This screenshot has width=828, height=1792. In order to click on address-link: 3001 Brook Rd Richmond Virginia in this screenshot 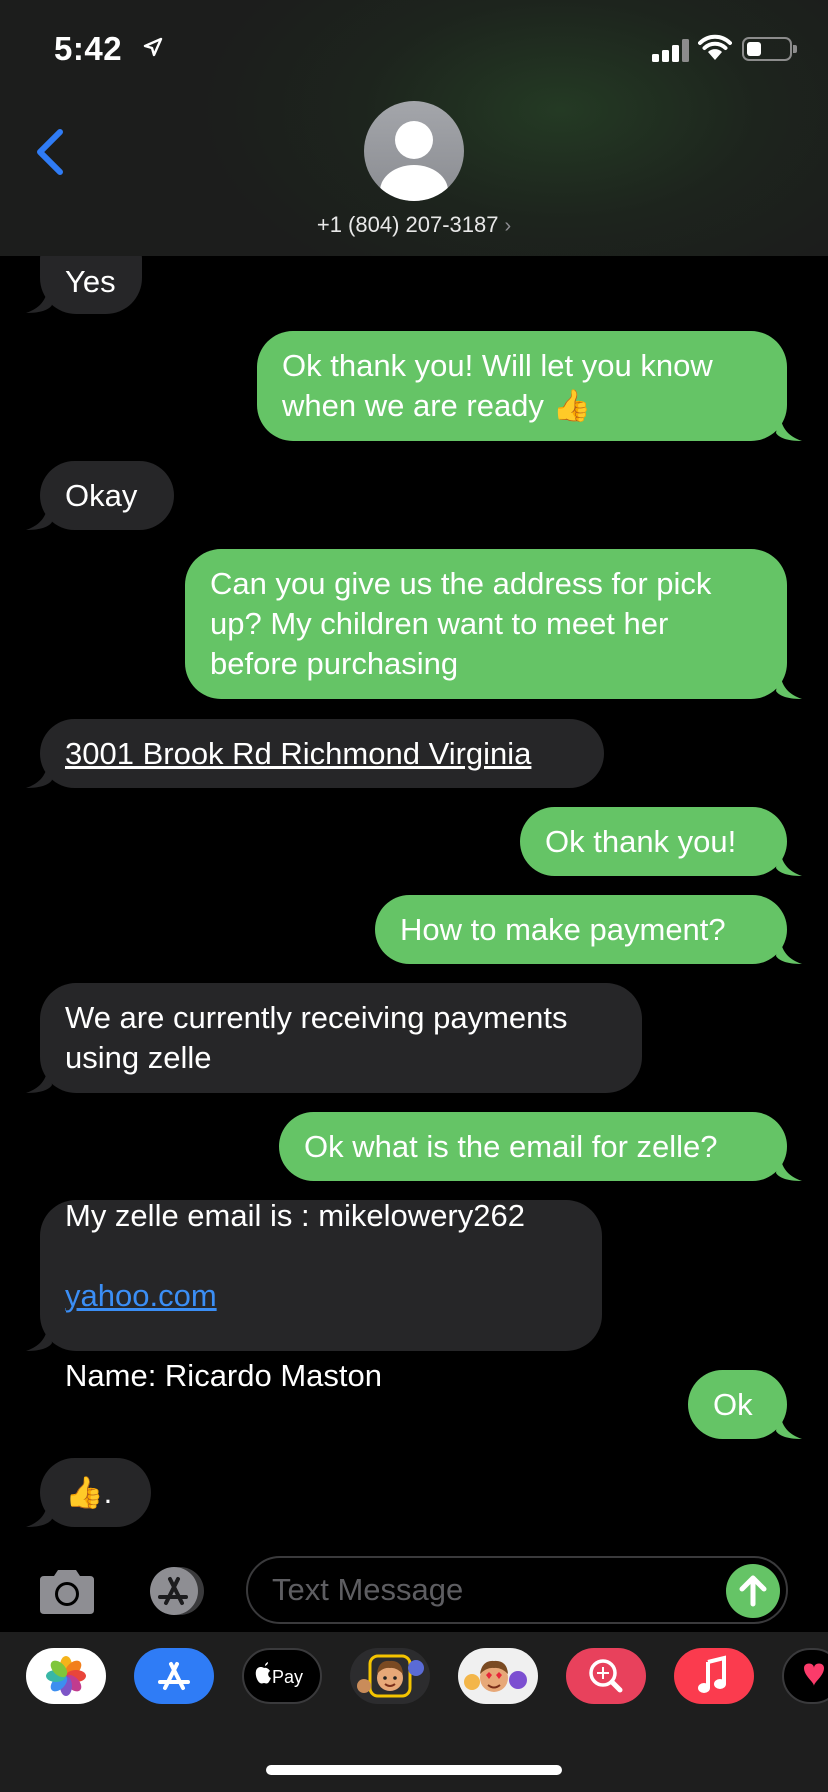, I will do `click(298, 754)`.